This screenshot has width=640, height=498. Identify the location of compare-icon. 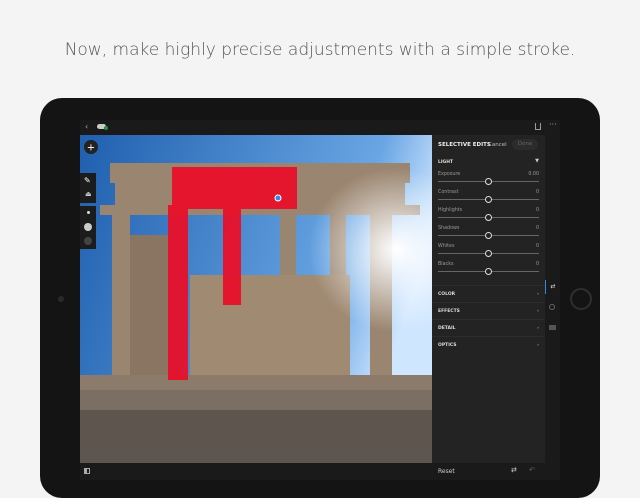
(87, 471).